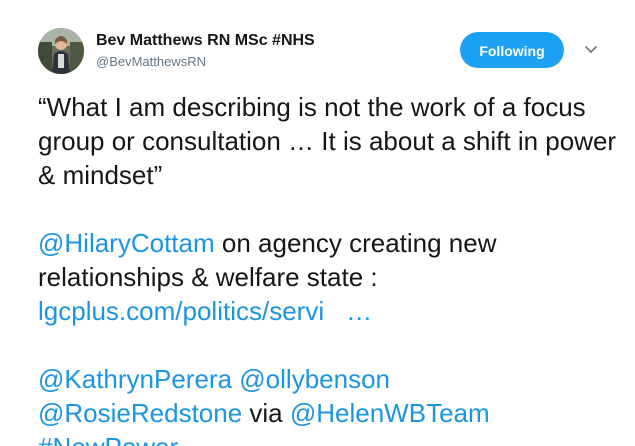 Image resolution: width=635 pixels, height=446 pixels. Describe the element at coordinates (140, 413) in the screenshot. I see `mention-rosieredstone: @RosieRedstone` at that location.